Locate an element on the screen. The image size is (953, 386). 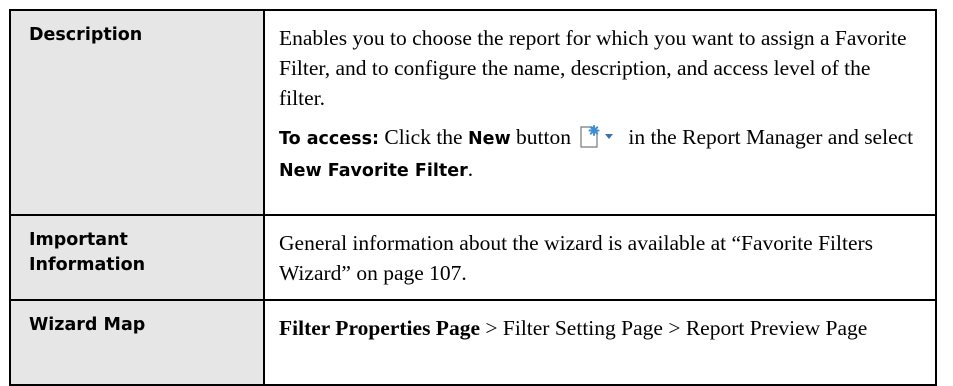
new-favorite-filter-label: New Favorite Filter is located at coordinates (373, 171).